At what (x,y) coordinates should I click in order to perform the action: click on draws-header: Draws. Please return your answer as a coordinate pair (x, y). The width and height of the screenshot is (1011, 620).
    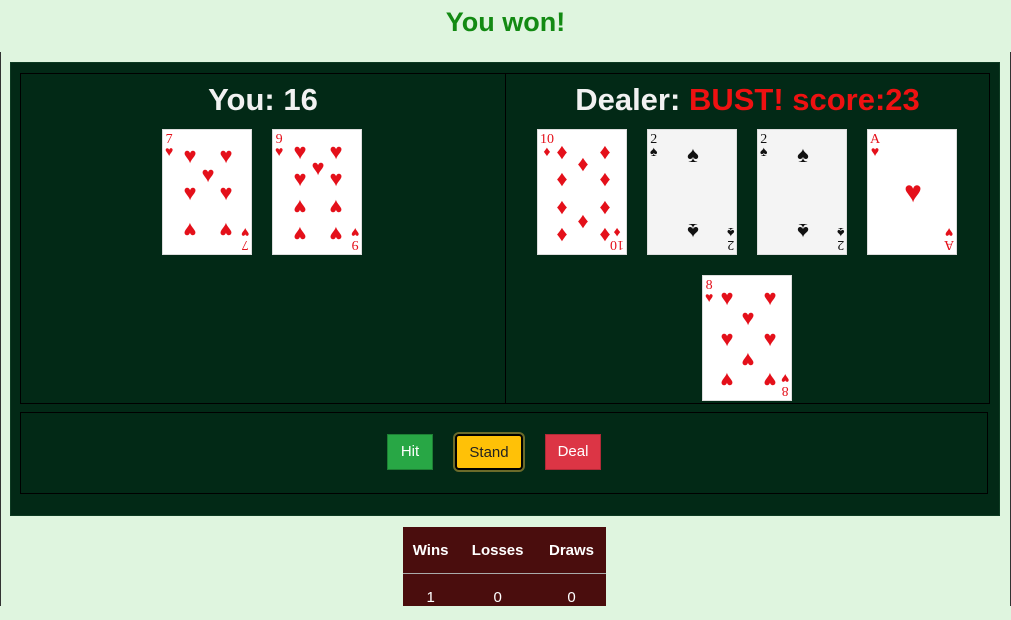
    Looking at the image, I should click on (571, 550).